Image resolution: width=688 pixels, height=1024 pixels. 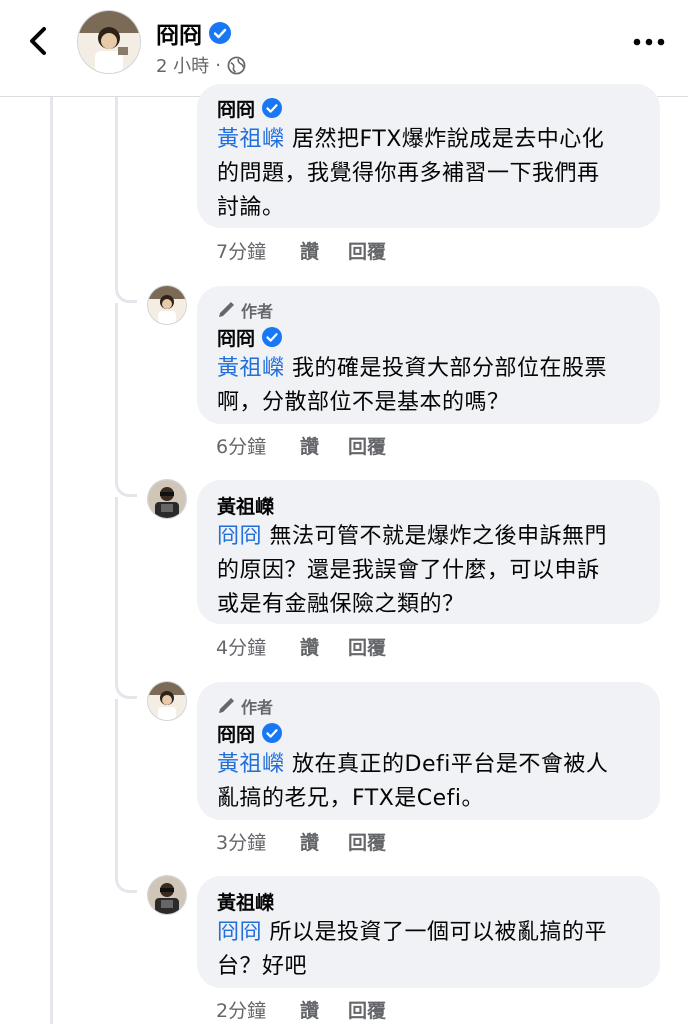 What do you see at coordinates (262, 966) in the screenshot?
I see `comment-line: 台？好吧` at bounding box center [262, 966].